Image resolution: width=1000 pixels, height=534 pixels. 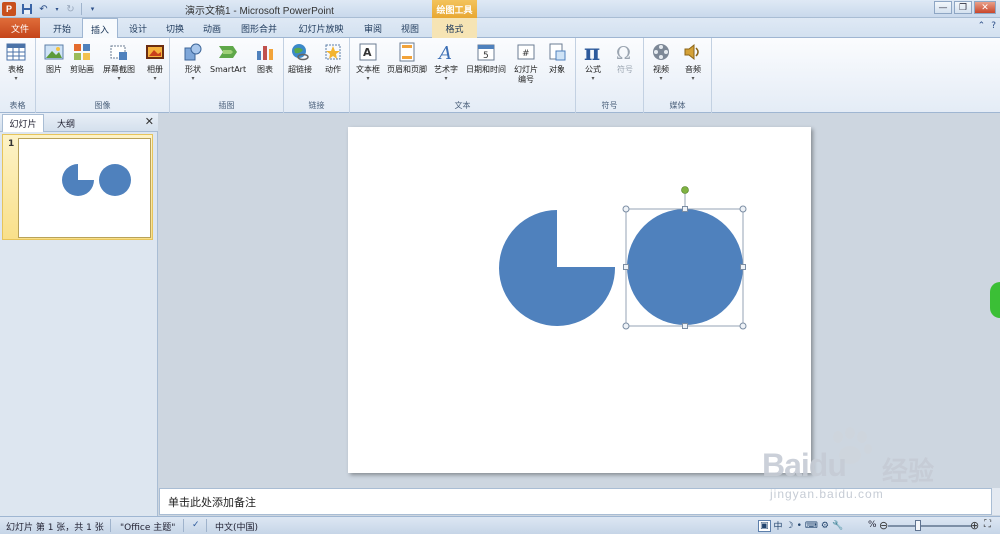 What do you see at coordinates (62, 28) in the screenshot?
I see `tab-home: 开始` at bounding box center [62, 28].